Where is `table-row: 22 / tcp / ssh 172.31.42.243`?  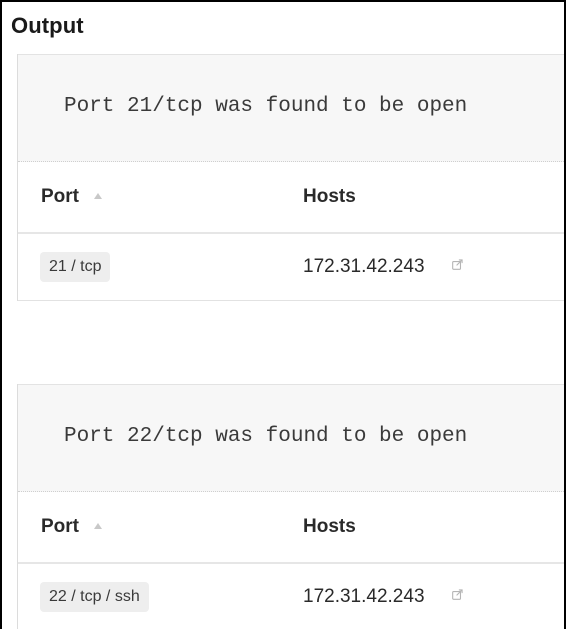 table-row: 22 / tcp / ssh 172.31.42.243 is located at coordinates (291, 596).